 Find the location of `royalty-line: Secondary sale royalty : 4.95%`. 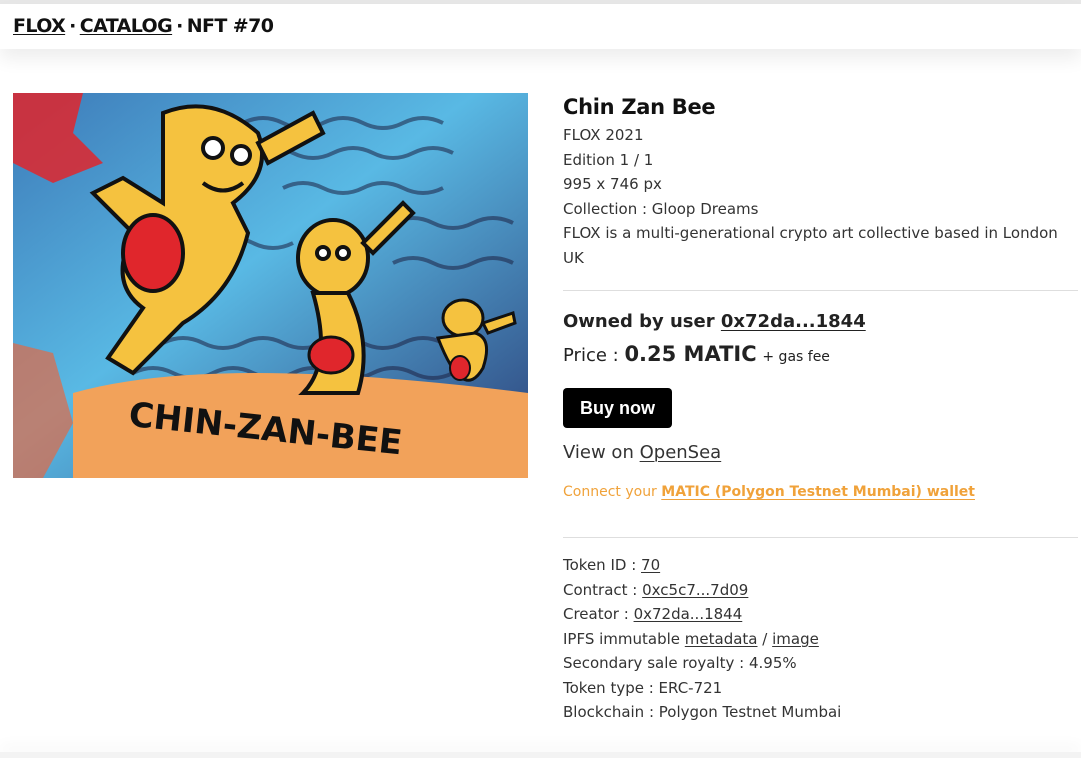

royalty-line: Secondary sale royalty : 4.95% is located at coordinates (680, 663).